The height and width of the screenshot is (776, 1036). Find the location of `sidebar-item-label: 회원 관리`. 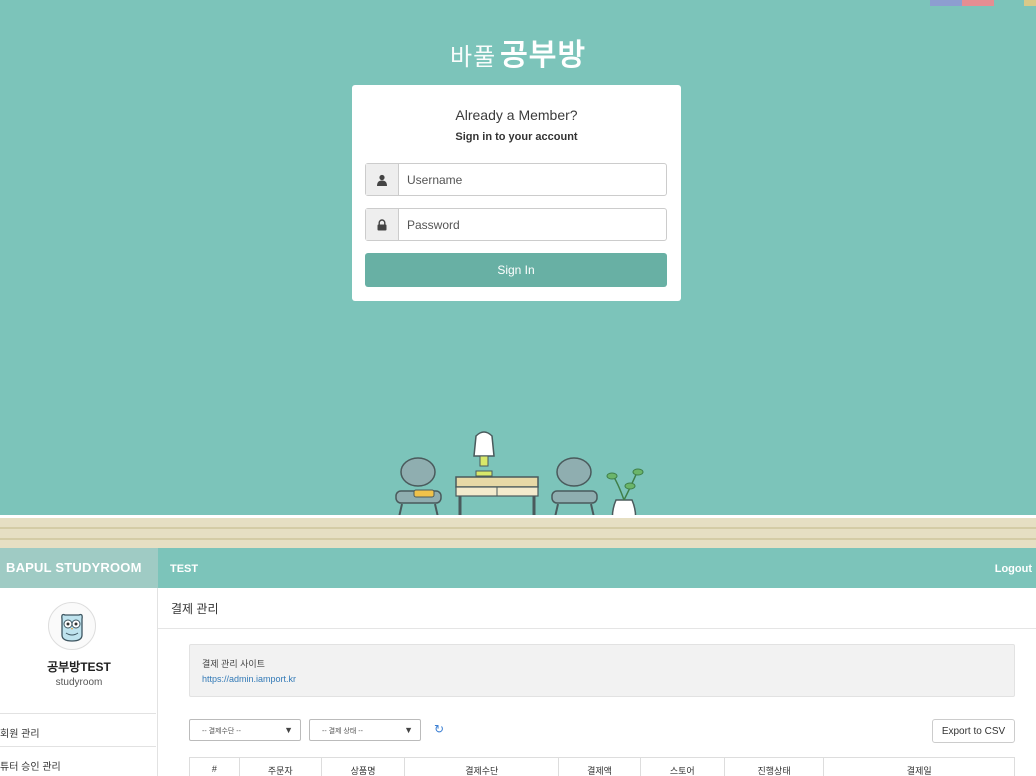

sidebar-item-label: 회원 관리 is located at coordinates (20, 734).